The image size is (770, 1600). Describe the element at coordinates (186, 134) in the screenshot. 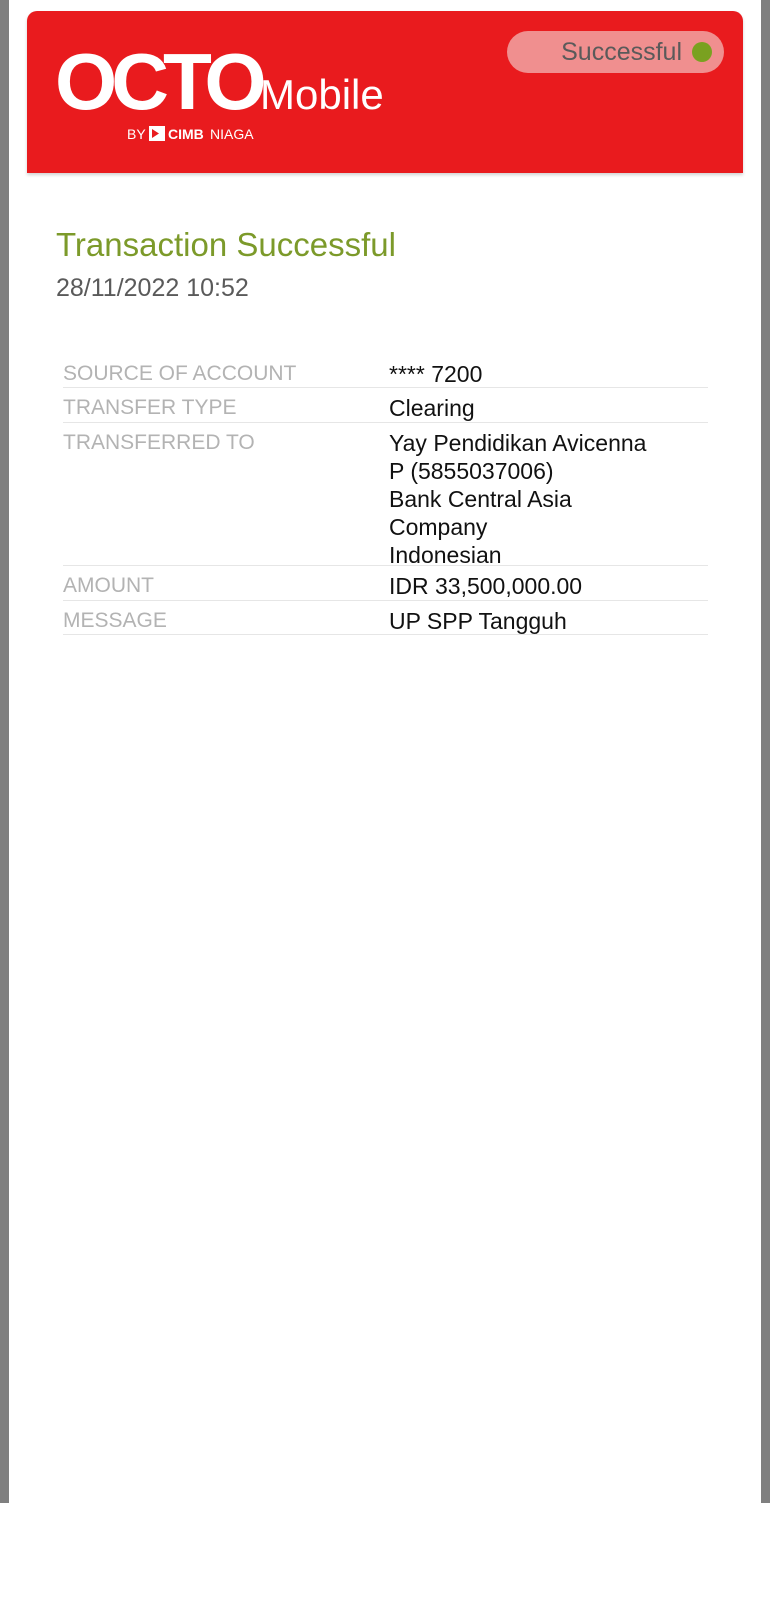

I see `logo-cimb-text: CIMB` at that location.